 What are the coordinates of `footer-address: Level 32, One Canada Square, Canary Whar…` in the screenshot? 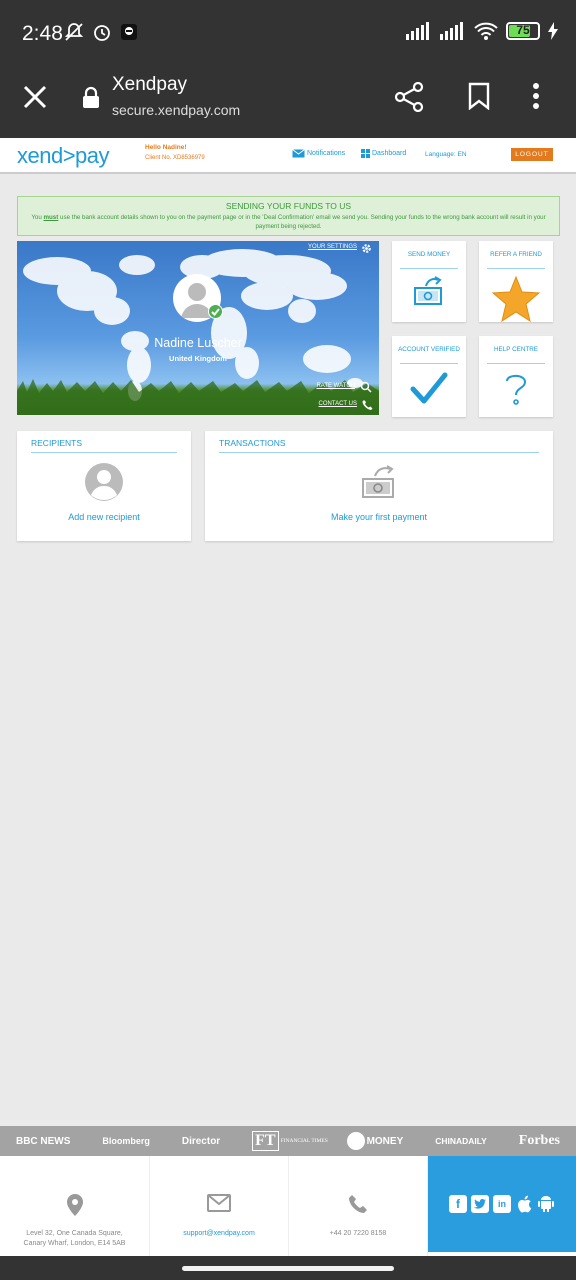 It's located at (75, 1206).